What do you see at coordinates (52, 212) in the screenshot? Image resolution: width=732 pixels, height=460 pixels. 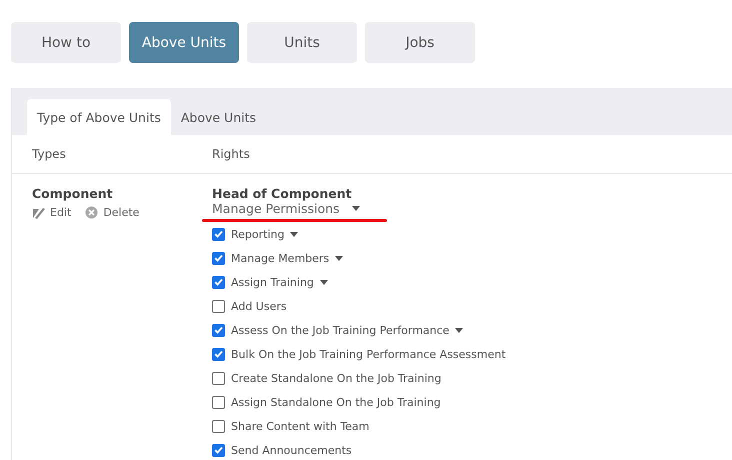 I see `action-link: Edit` at bounding box center [52, 212].